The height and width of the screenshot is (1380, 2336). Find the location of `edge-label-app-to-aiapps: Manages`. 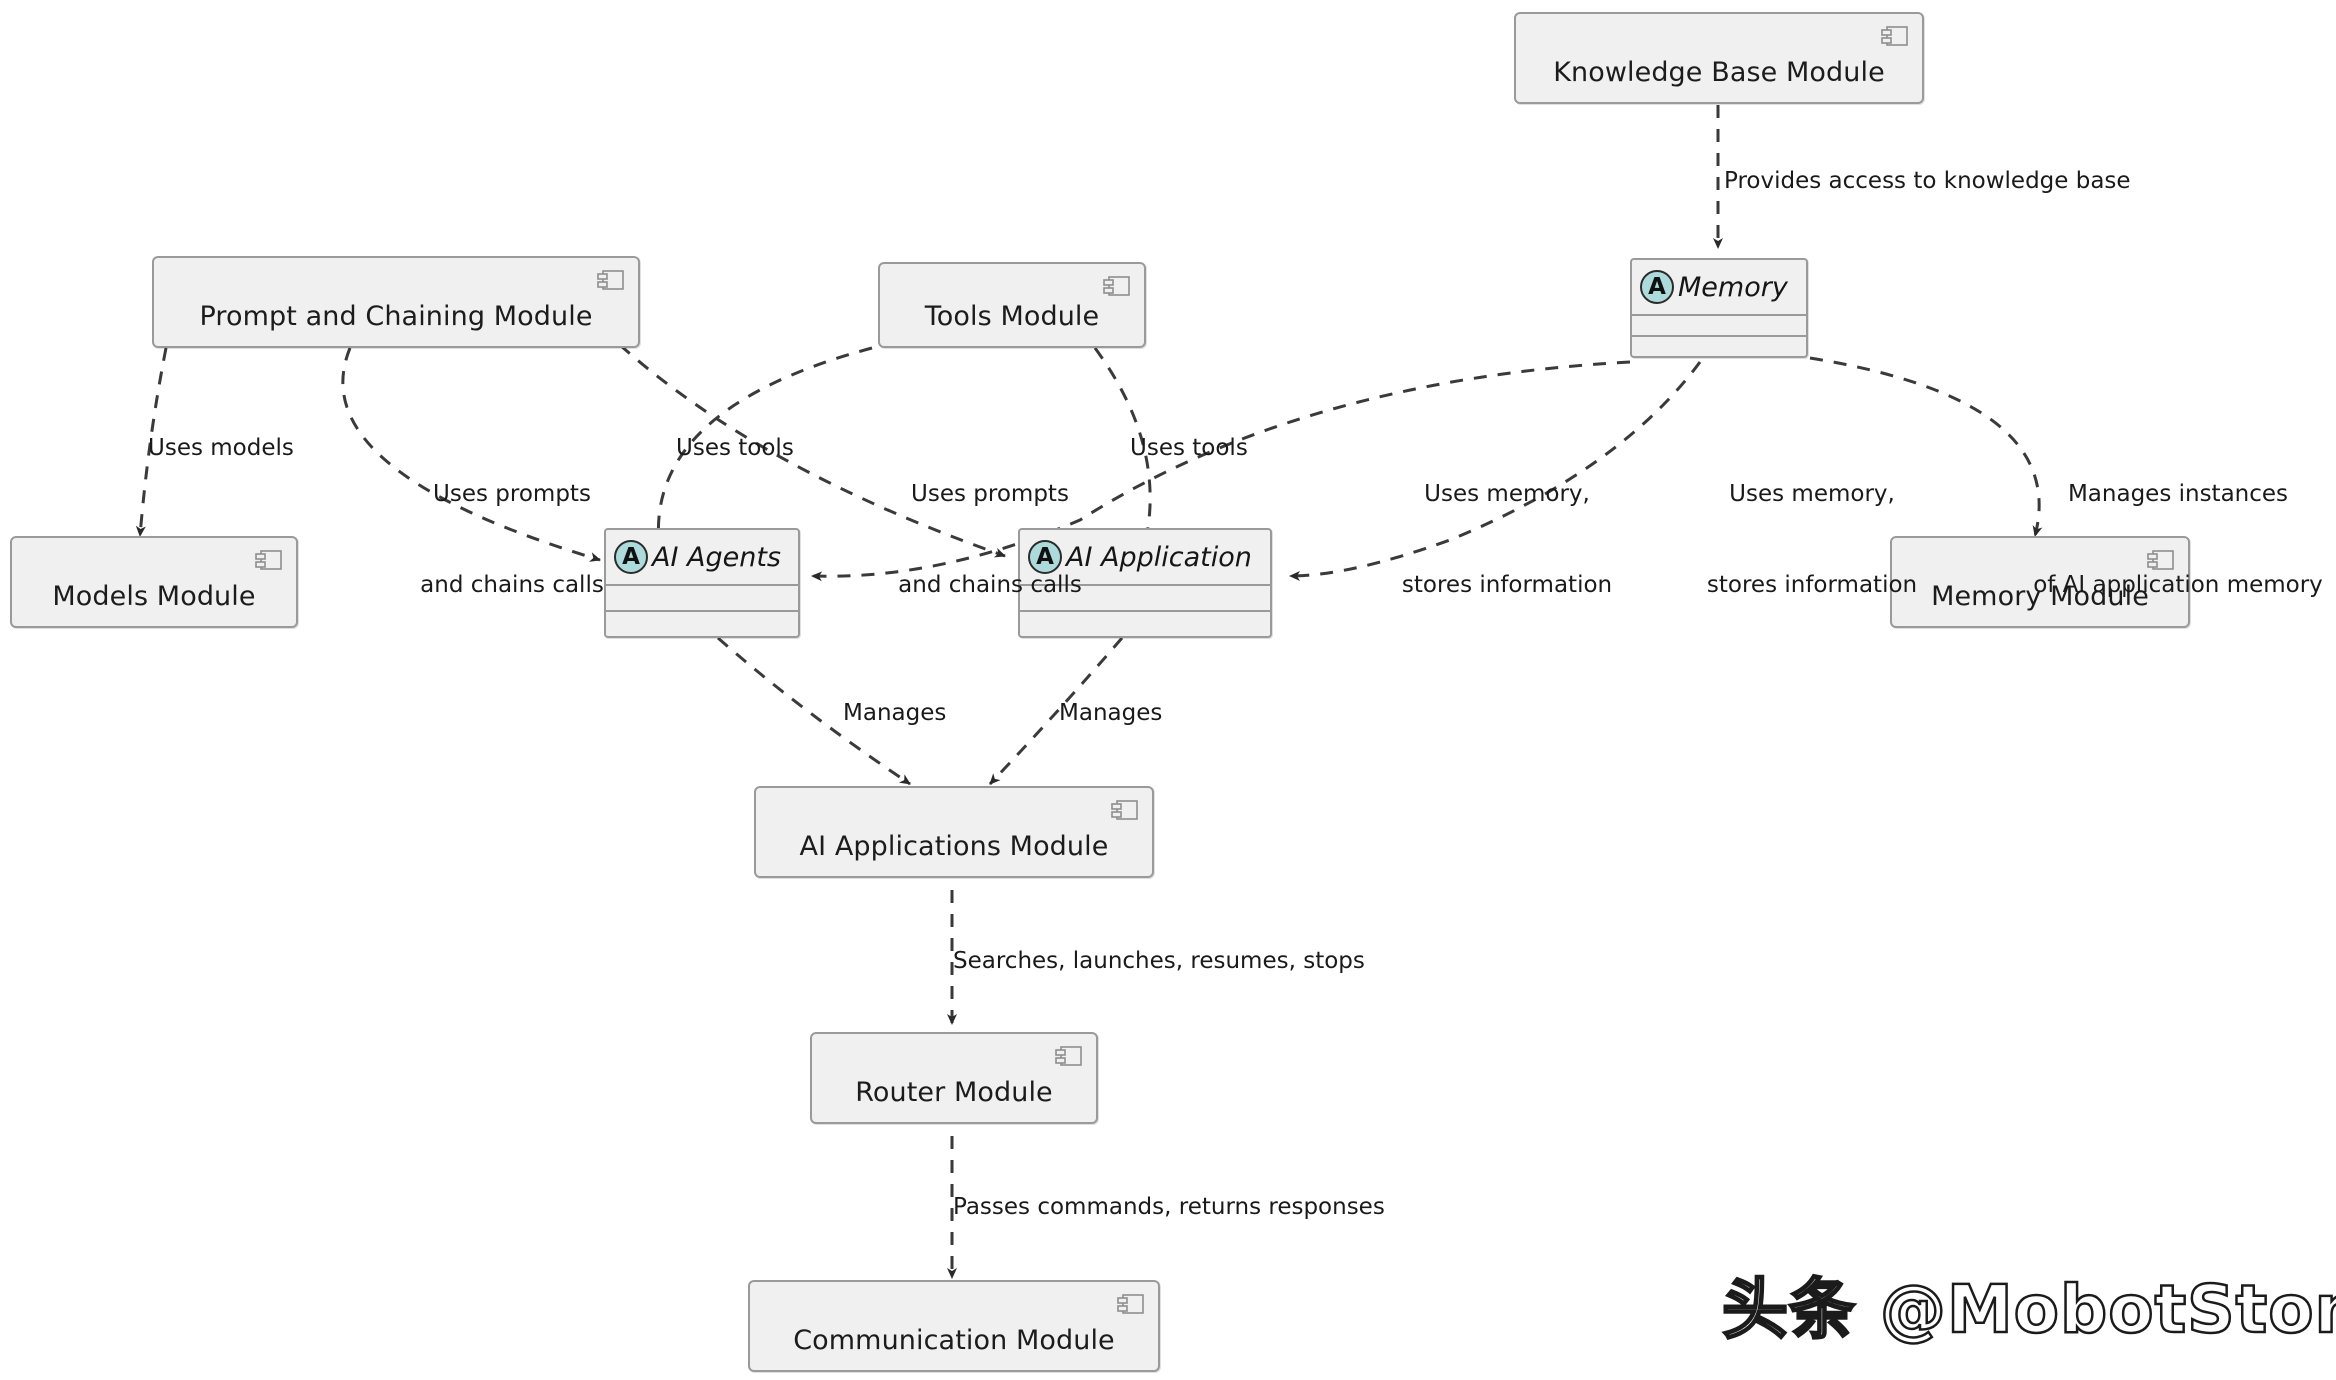

edge-label-app-to-aiapps: Manages is located at coordinates (1111, 713).